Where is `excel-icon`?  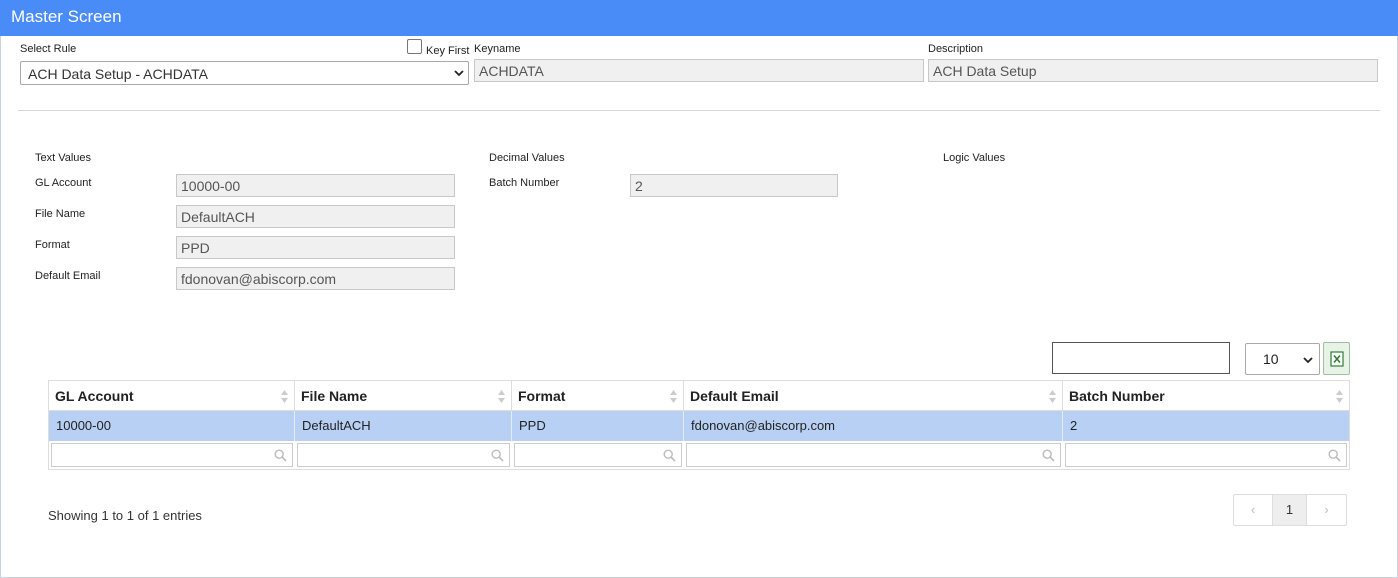 excel-icon is located at coordinates (1337, 359).